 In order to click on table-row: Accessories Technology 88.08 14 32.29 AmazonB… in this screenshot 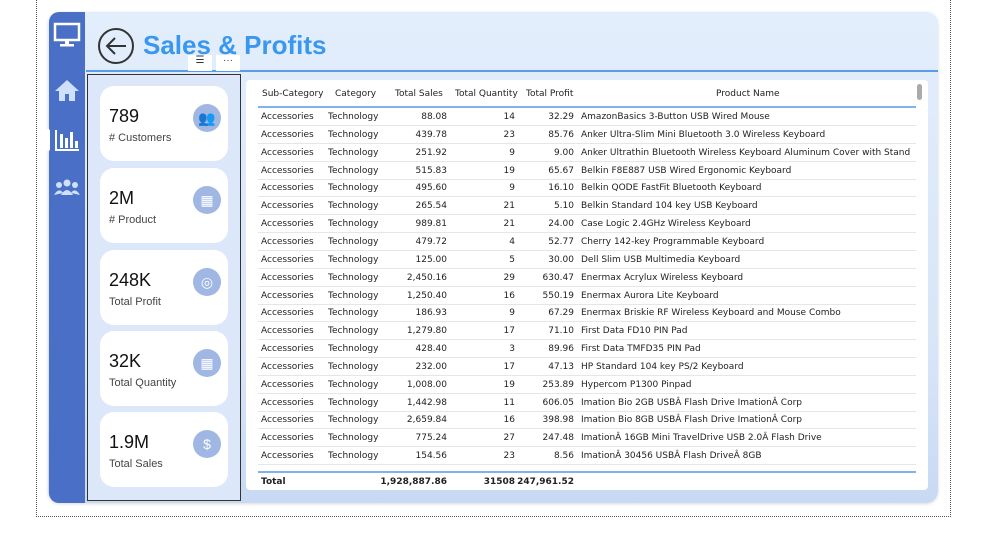, I will do `click(587, 117)`.